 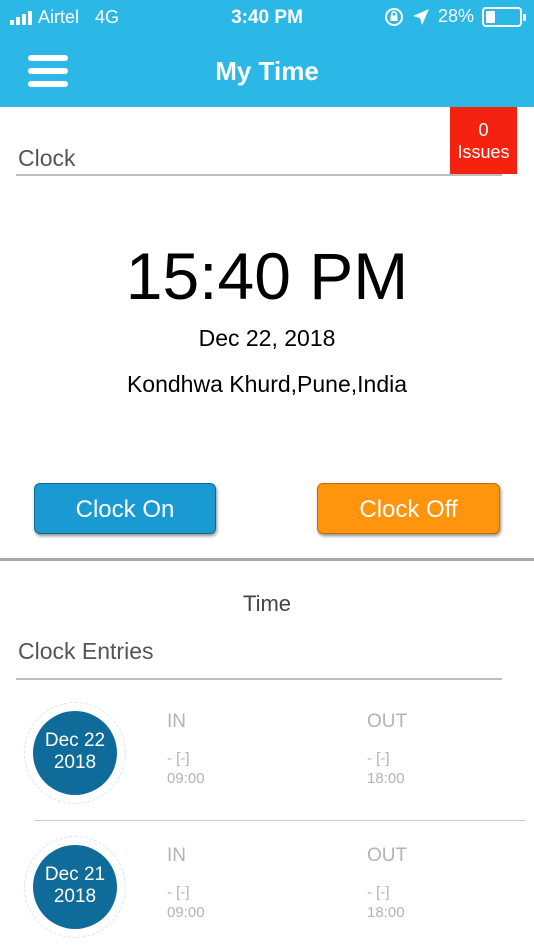 What do you see at coordinates (86, 651) in the screenshot?
I see `clock-entries-label: Clock Entries` at bounding box center [86, 651].